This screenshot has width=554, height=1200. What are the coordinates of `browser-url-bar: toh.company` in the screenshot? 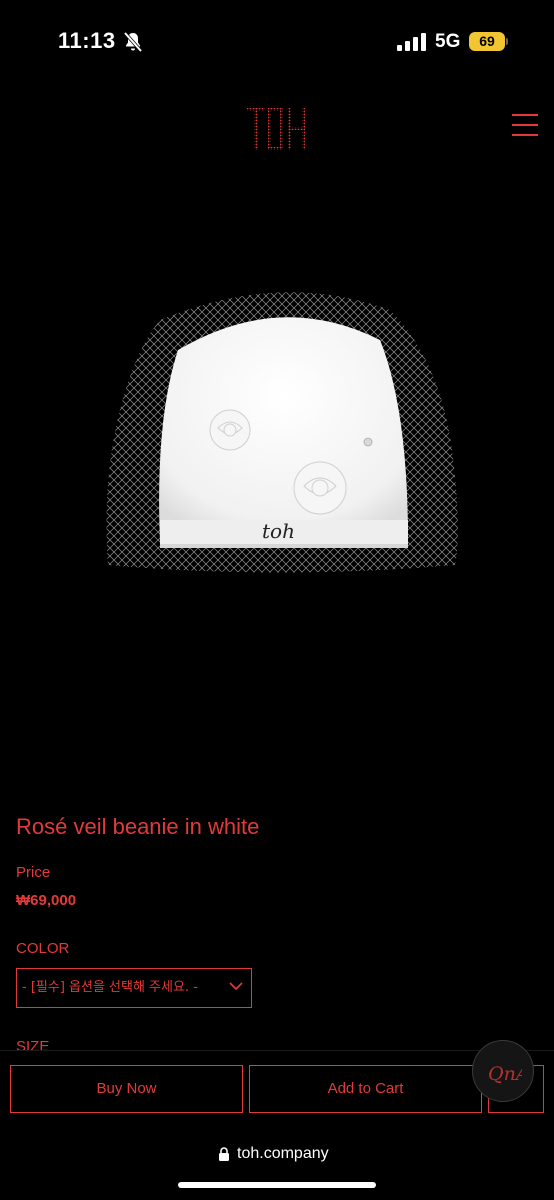 It's located at (277, 1164).